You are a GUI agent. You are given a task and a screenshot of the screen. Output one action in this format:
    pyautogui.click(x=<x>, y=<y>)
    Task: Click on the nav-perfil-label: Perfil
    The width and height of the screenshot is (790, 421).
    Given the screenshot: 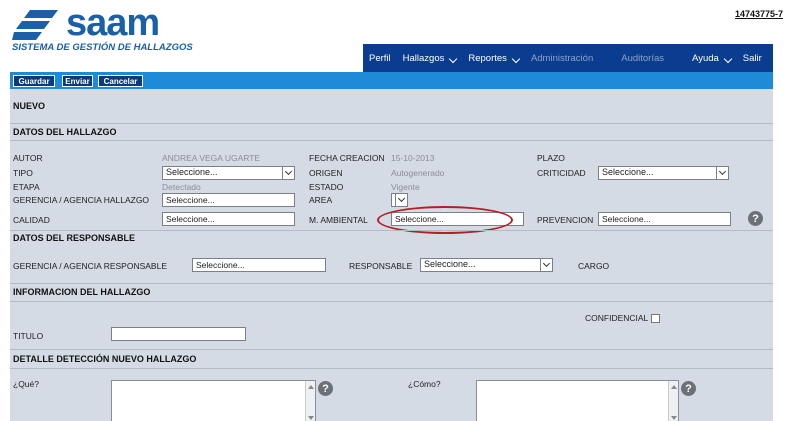 What is the action you would take?
    pyautogui.click(x=380, y=58)
    